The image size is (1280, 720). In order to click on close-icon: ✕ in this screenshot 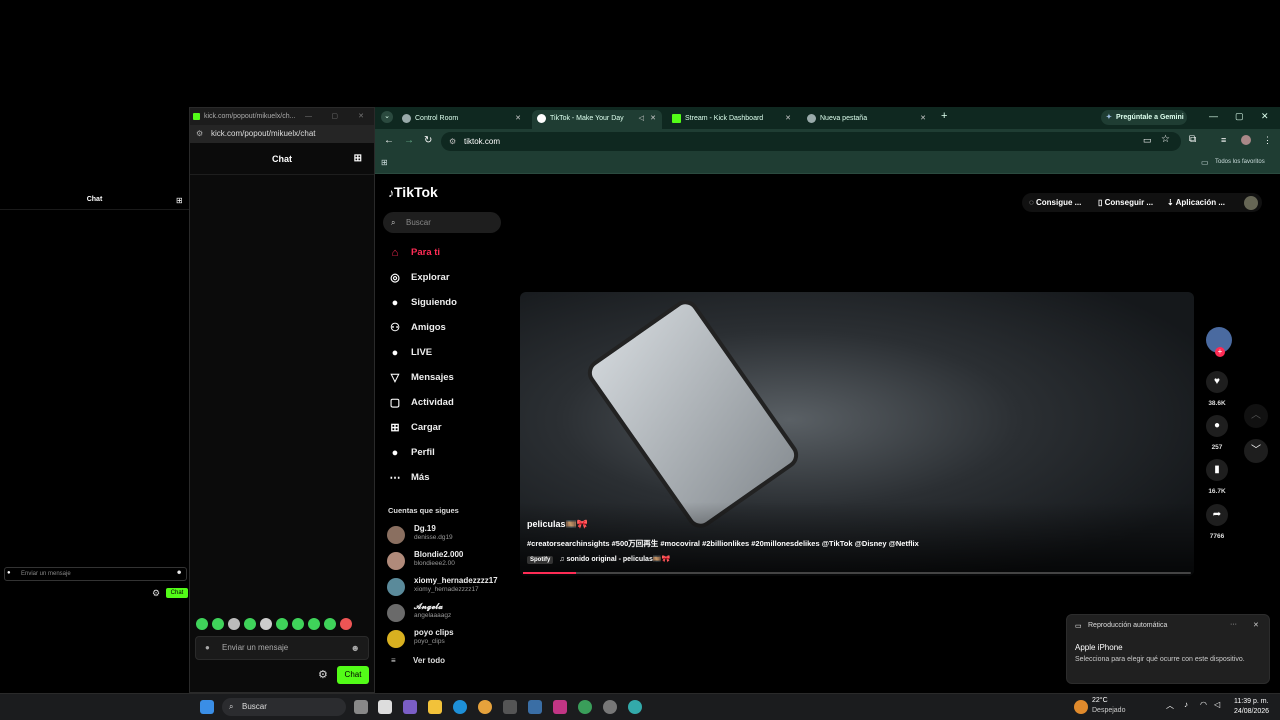, I will do `click(361, 116)`.